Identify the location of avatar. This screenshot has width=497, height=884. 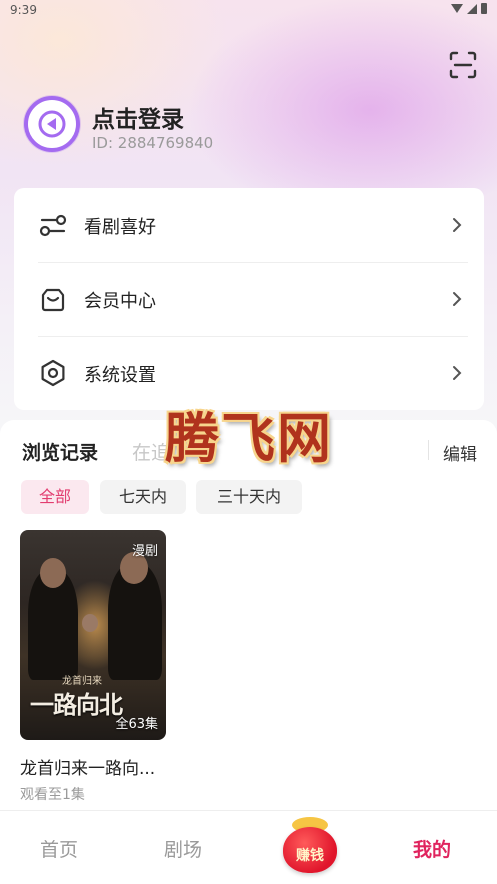
(52, 124).